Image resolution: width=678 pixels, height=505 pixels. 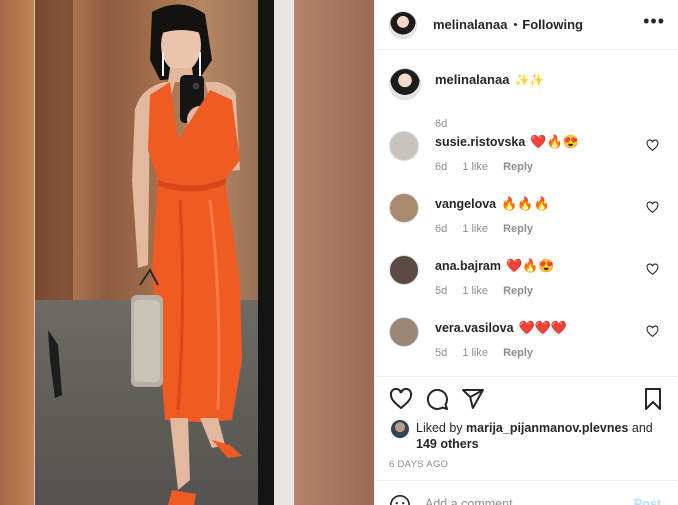 I want to click on comment-item: ana.bajram ❤️🔥😍 5d 1 like Reply, so click(x=529, y=283).